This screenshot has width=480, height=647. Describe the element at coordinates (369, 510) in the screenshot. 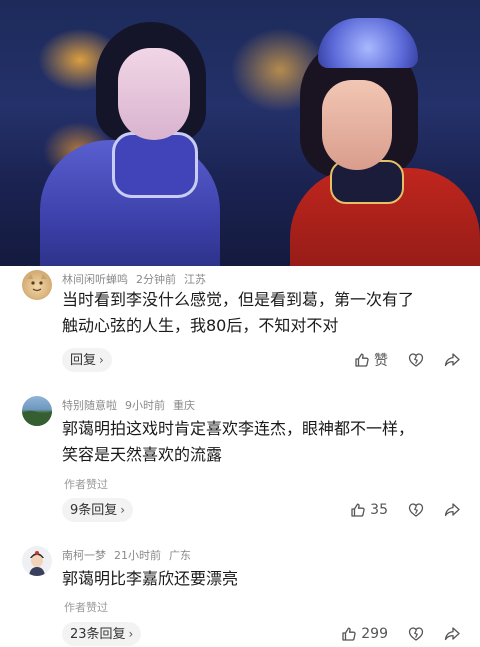

I see `like-button: 35` at that location.